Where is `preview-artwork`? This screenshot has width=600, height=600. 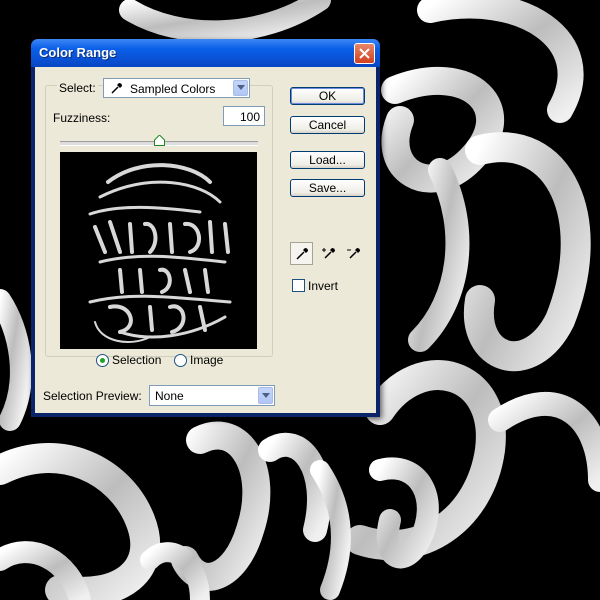
preview-artwork is located at coordinates (160, 253).